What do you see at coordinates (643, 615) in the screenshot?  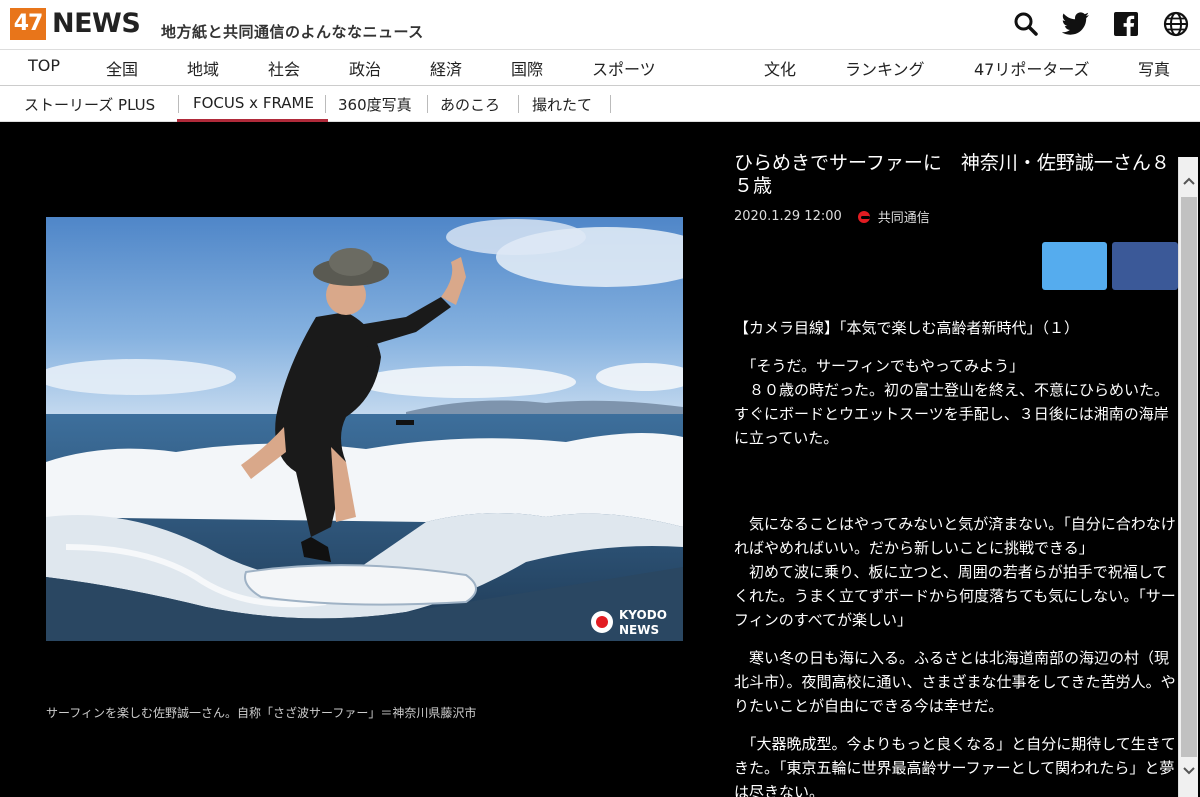 I see `photo-watermark-kyodo: KYODO` at bounding box center [643, 615].